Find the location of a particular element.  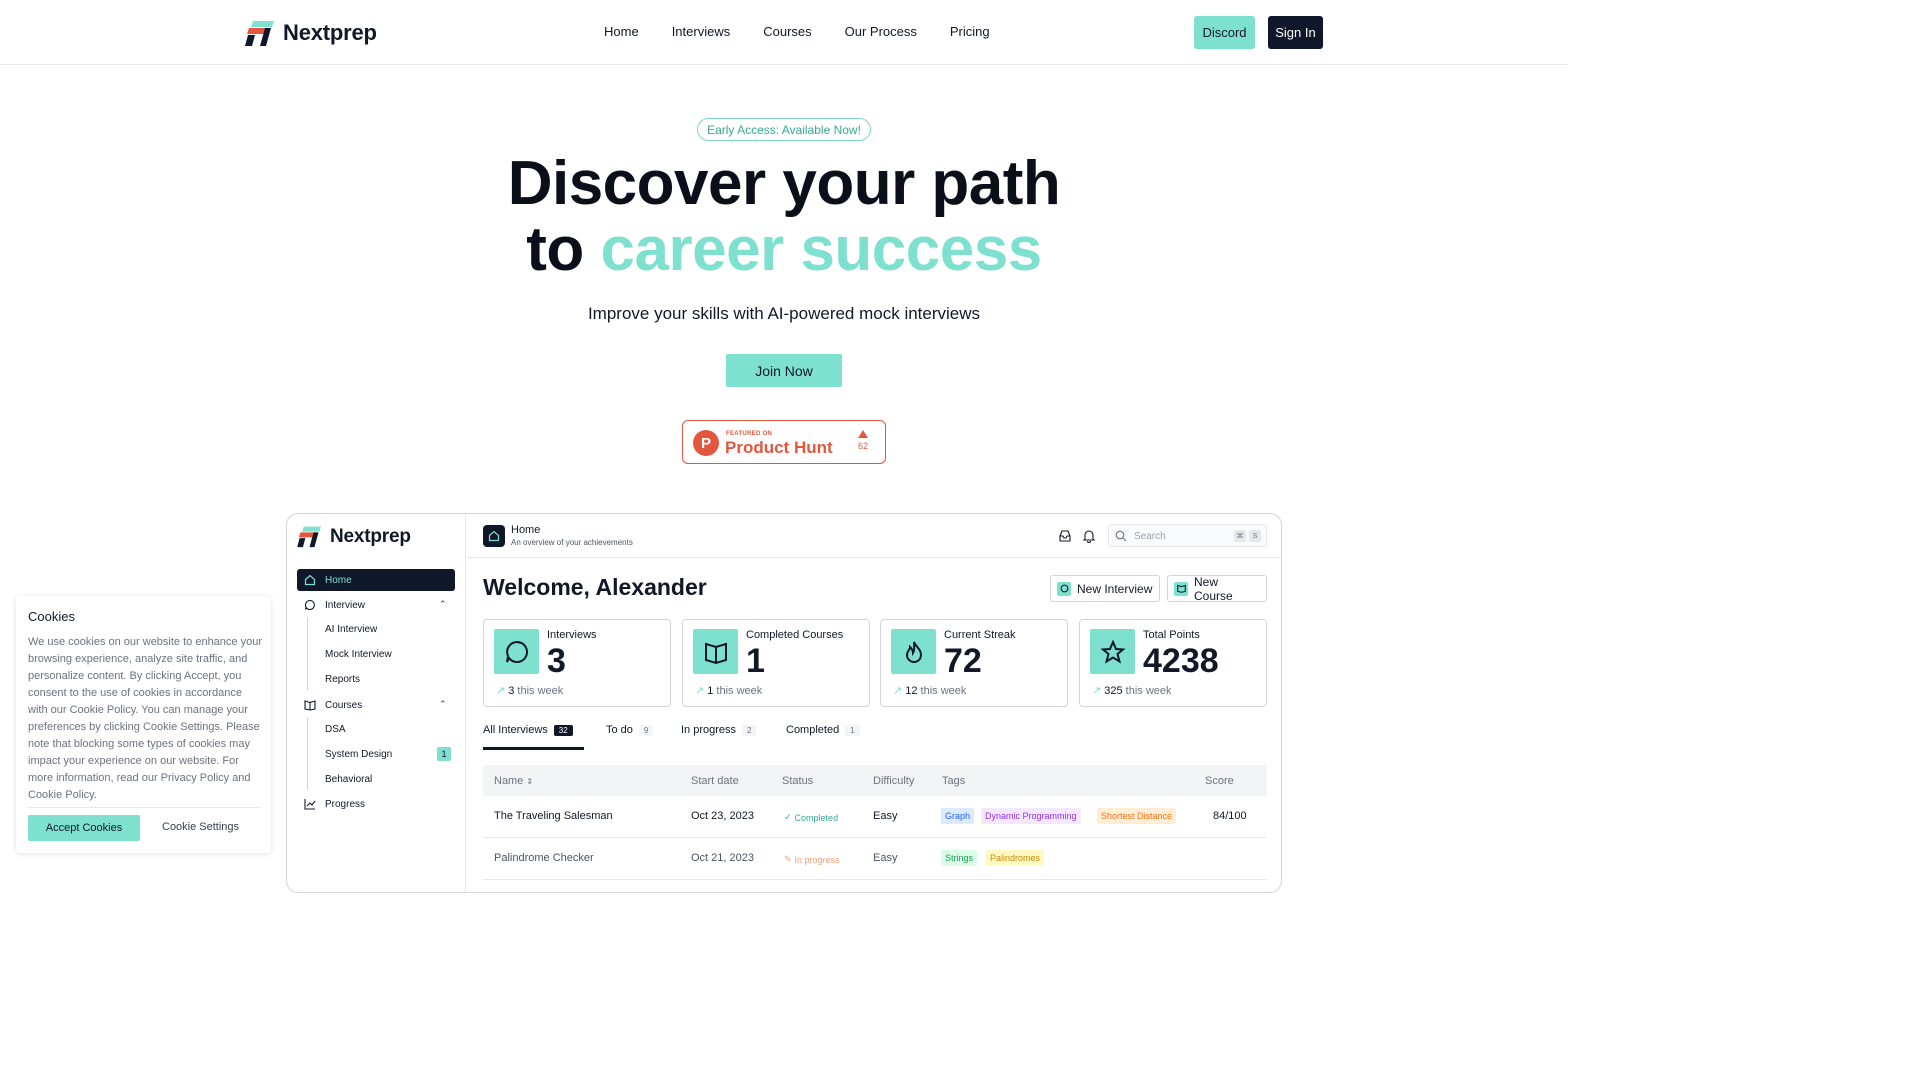

cookie-settings-button: Cookie Settings is located at coordinates (200, 827).